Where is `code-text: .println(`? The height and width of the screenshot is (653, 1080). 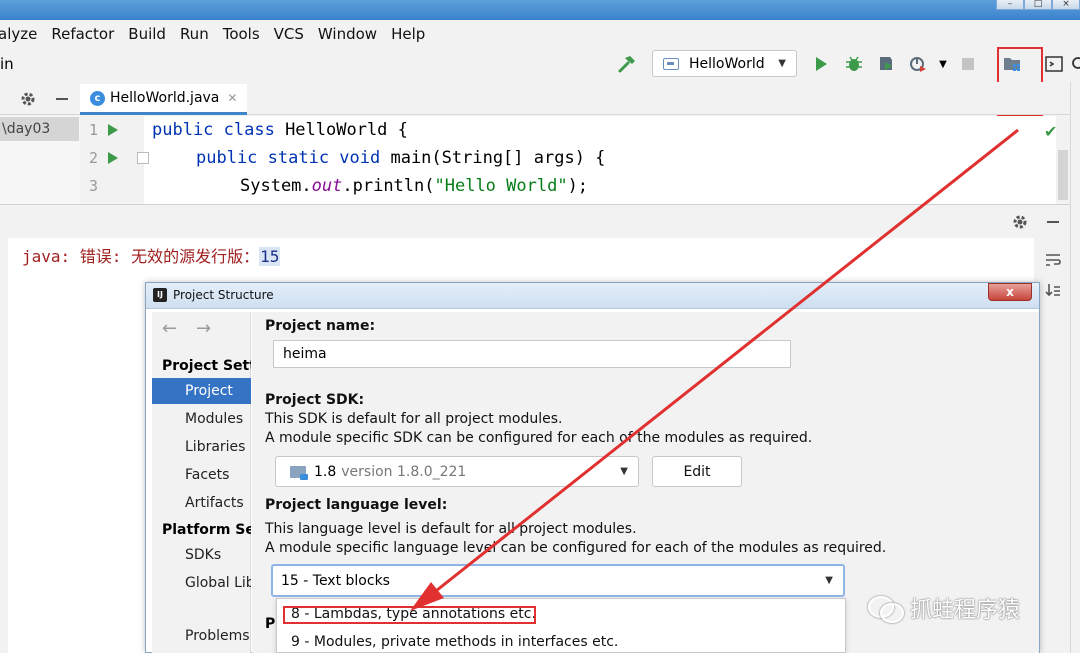 code-text: .println( is located at coordinates (388, 186).